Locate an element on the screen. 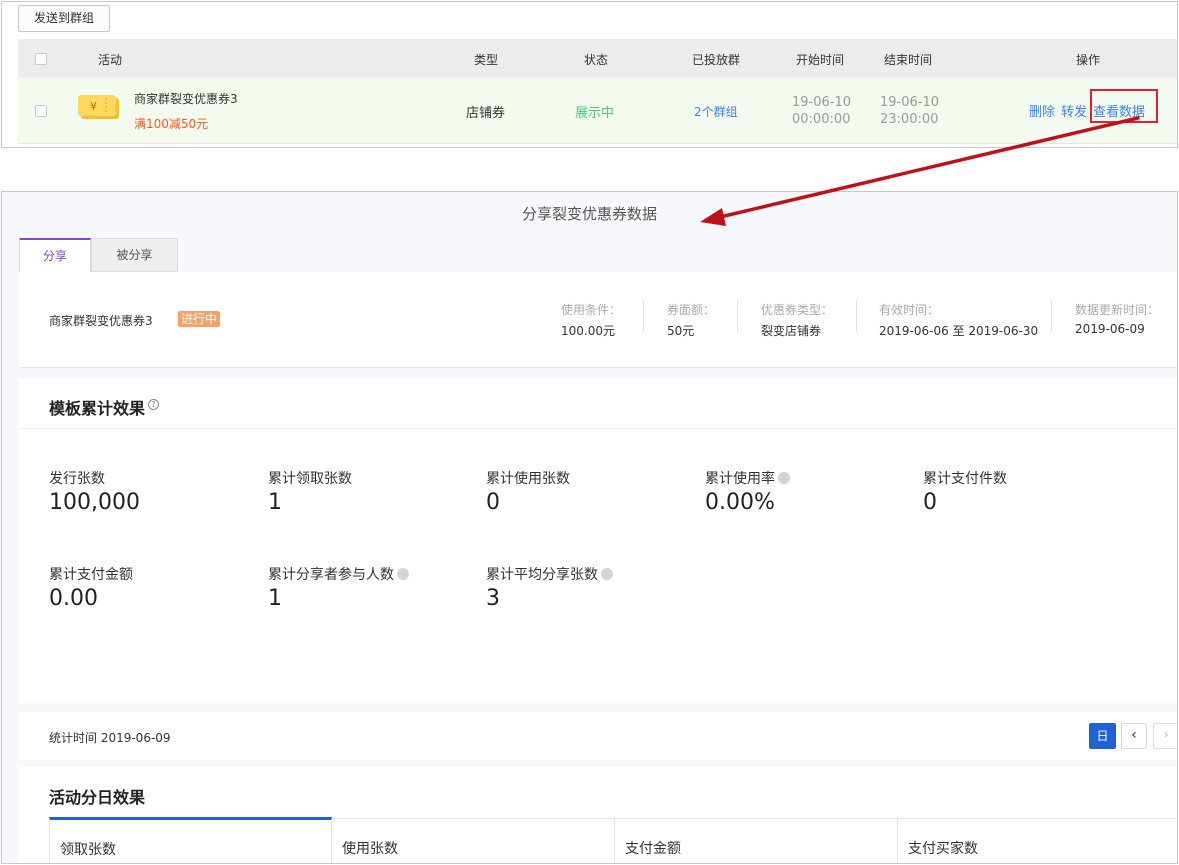 Image resolution: width=1179 pixels, height=865 pixels. coupon-name: 商家群裂变优惠券3 is located at coordinates (101, 321).